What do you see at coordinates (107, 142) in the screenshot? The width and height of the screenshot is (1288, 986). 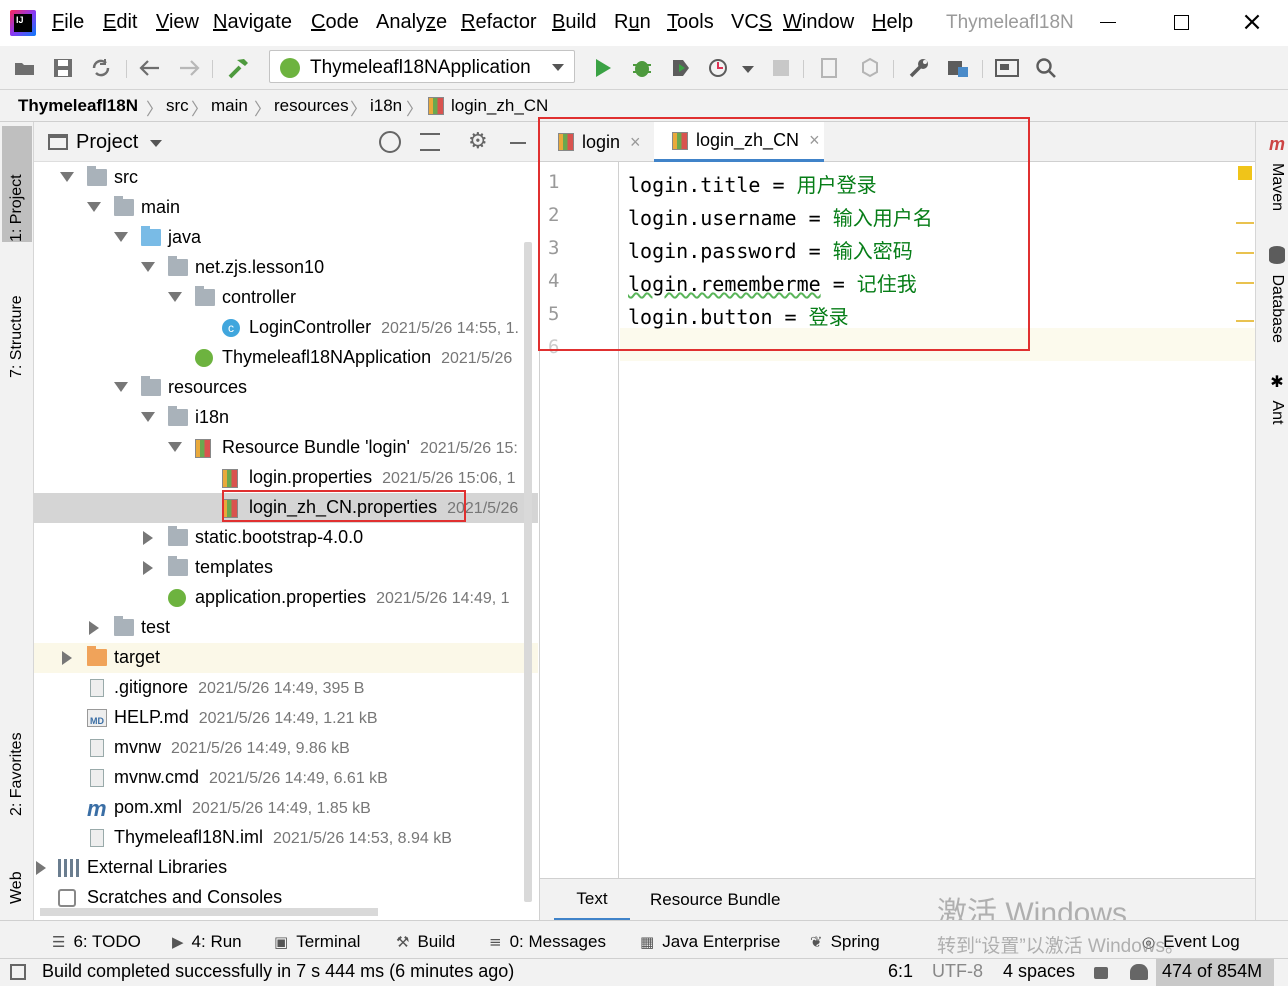 I see `project-panel-title: Project` at bounding box center [107, 142].